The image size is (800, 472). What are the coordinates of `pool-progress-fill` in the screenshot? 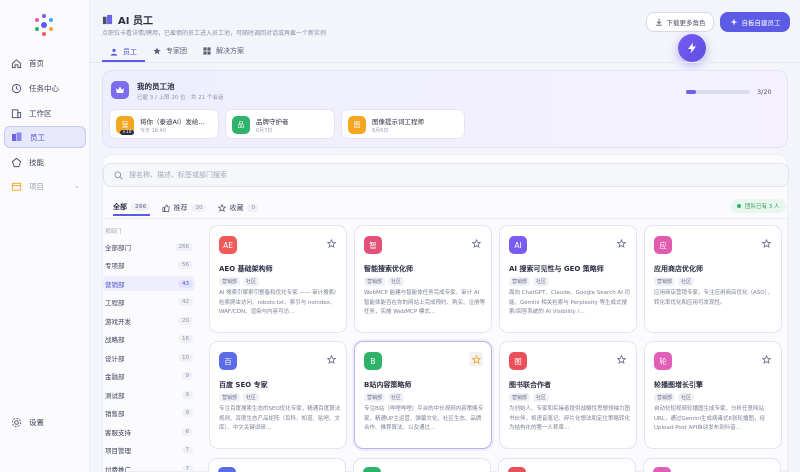 It's located at (691, 92).